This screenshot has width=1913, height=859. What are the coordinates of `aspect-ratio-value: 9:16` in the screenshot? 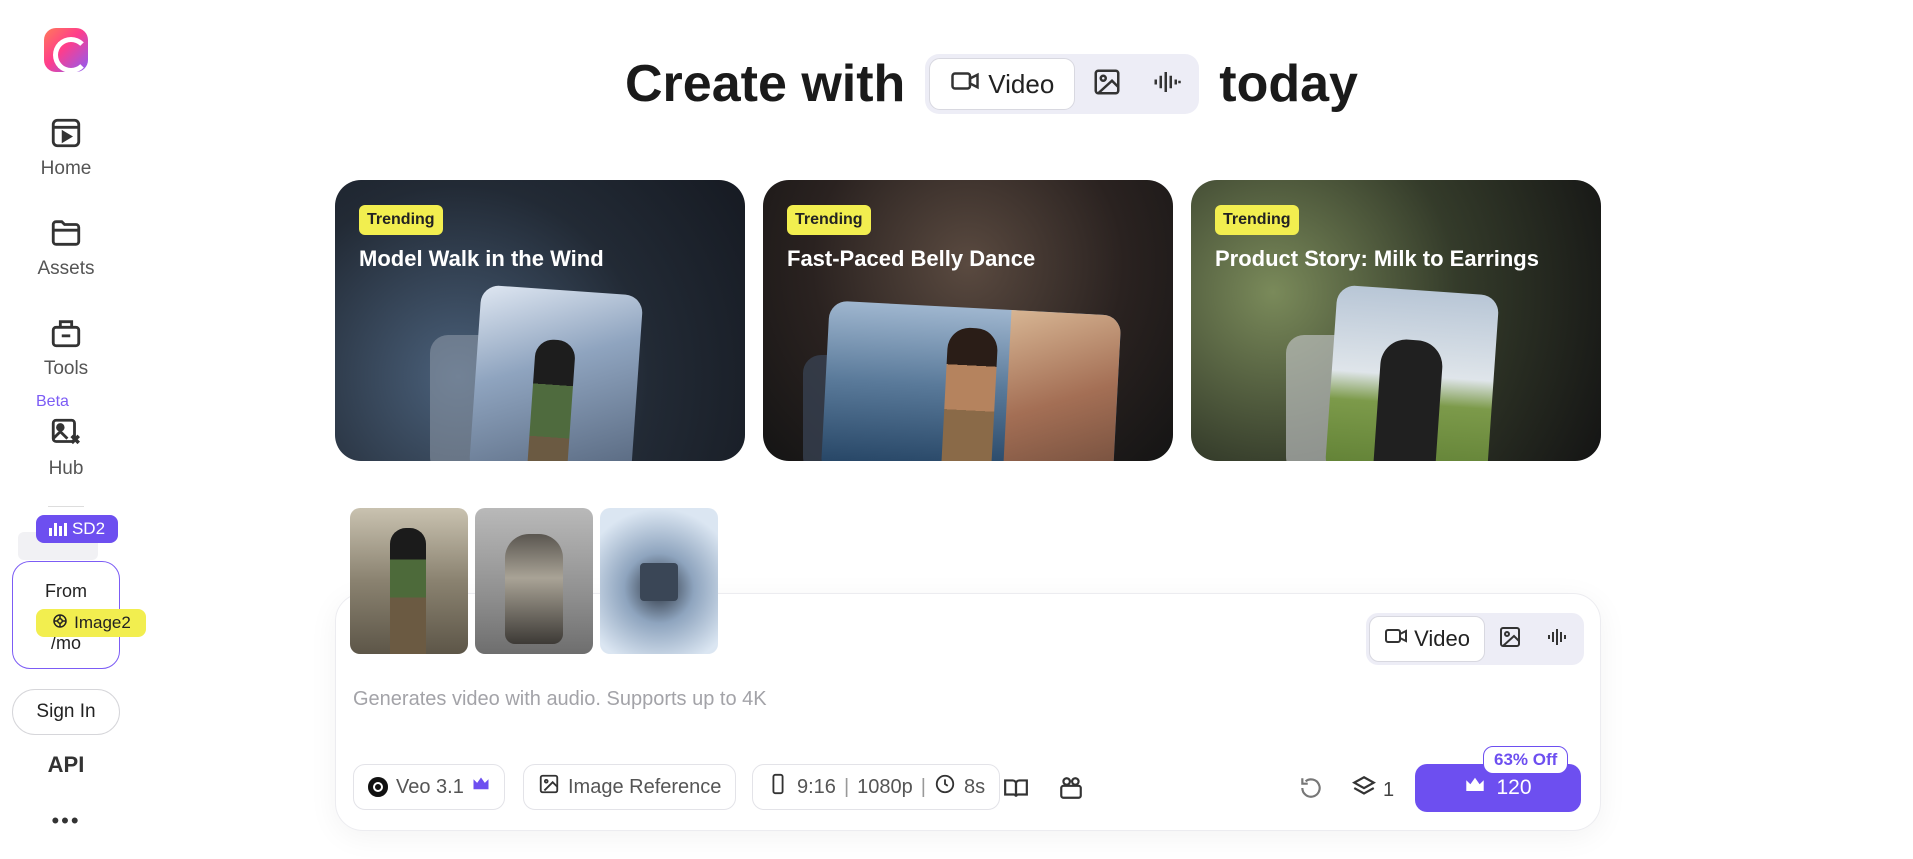 It's located at (816, 786).